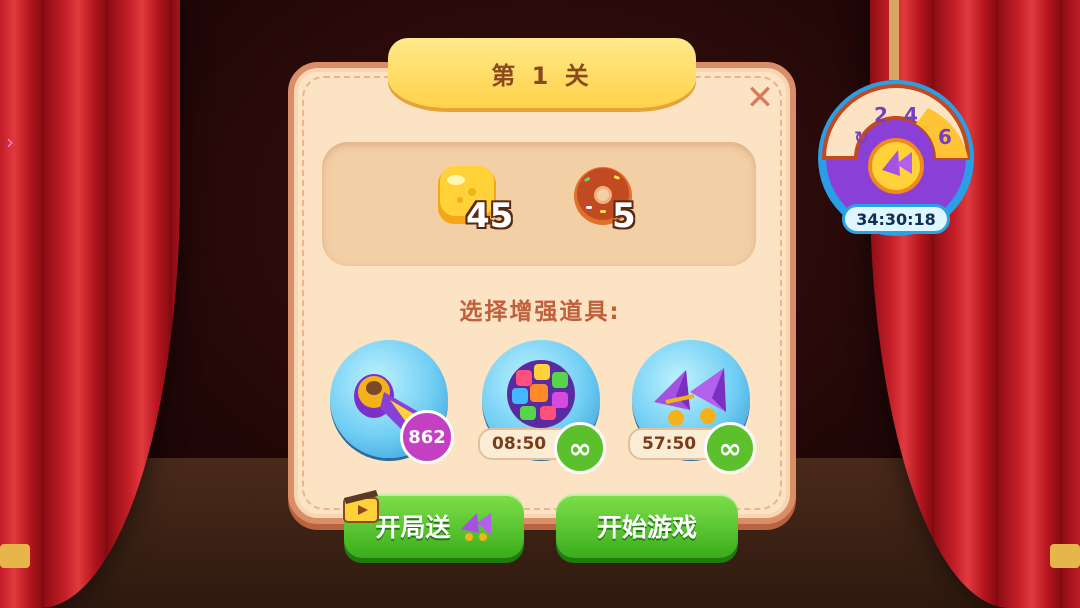  I want to click on wheel-refresh-icon: ↻, so click(861, 138).